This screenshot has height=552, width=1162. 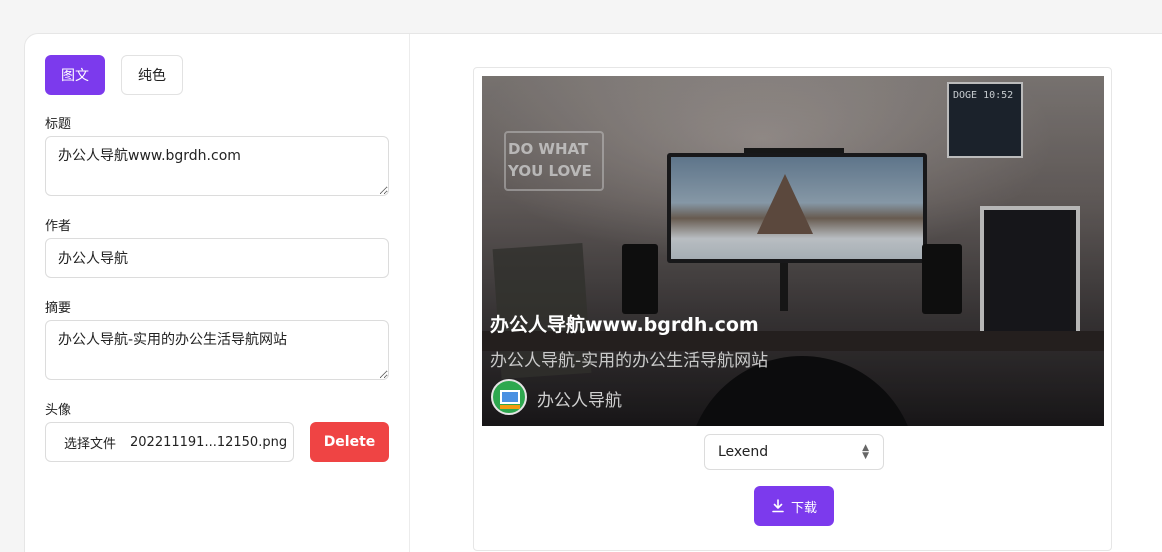 What do you see at coordinates (803, 508) in the screenshot?
I see `download-label: 下载` at bounding box center [803, 508].